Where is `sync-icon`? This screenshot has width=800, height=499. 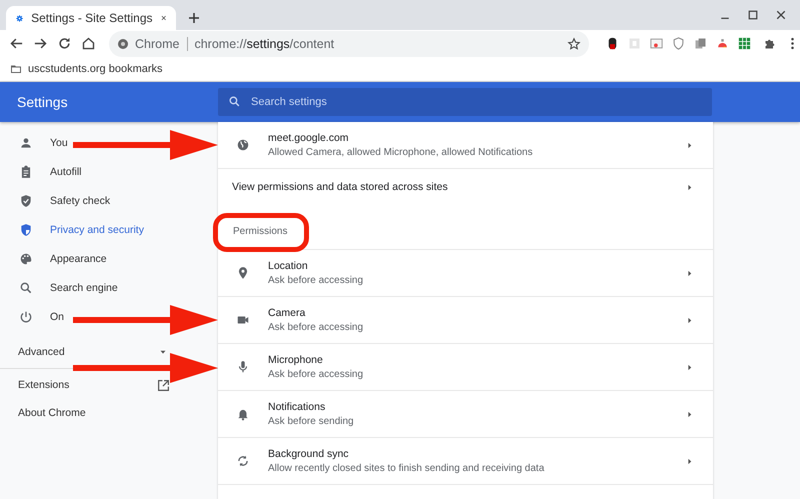 sync-icon is located at coordinates (243, 461).